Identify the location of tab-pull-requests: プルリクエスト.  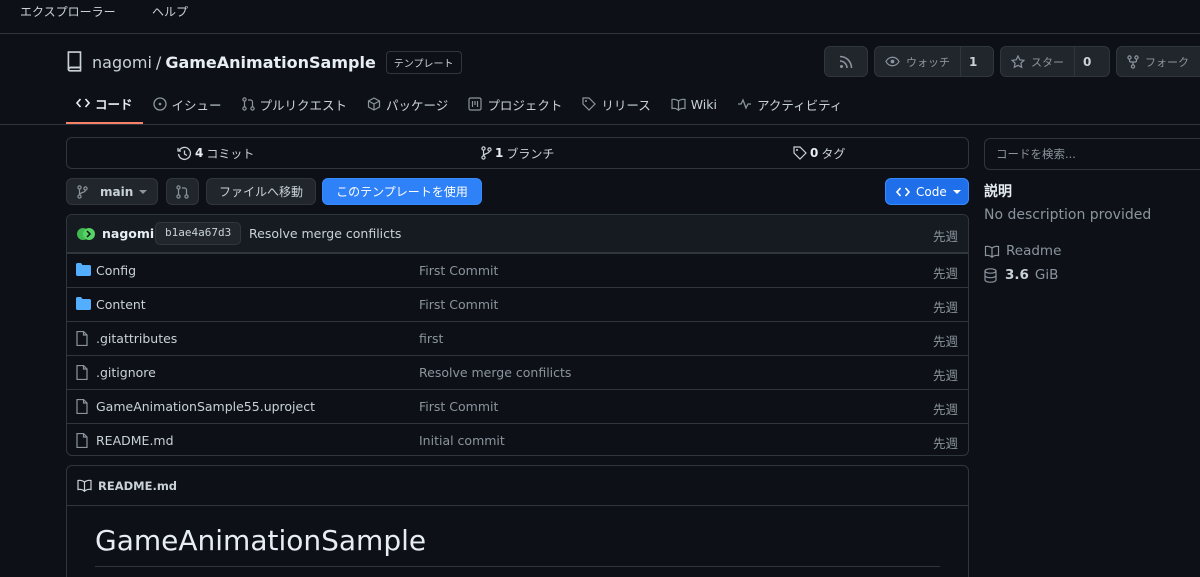
(295, 104).